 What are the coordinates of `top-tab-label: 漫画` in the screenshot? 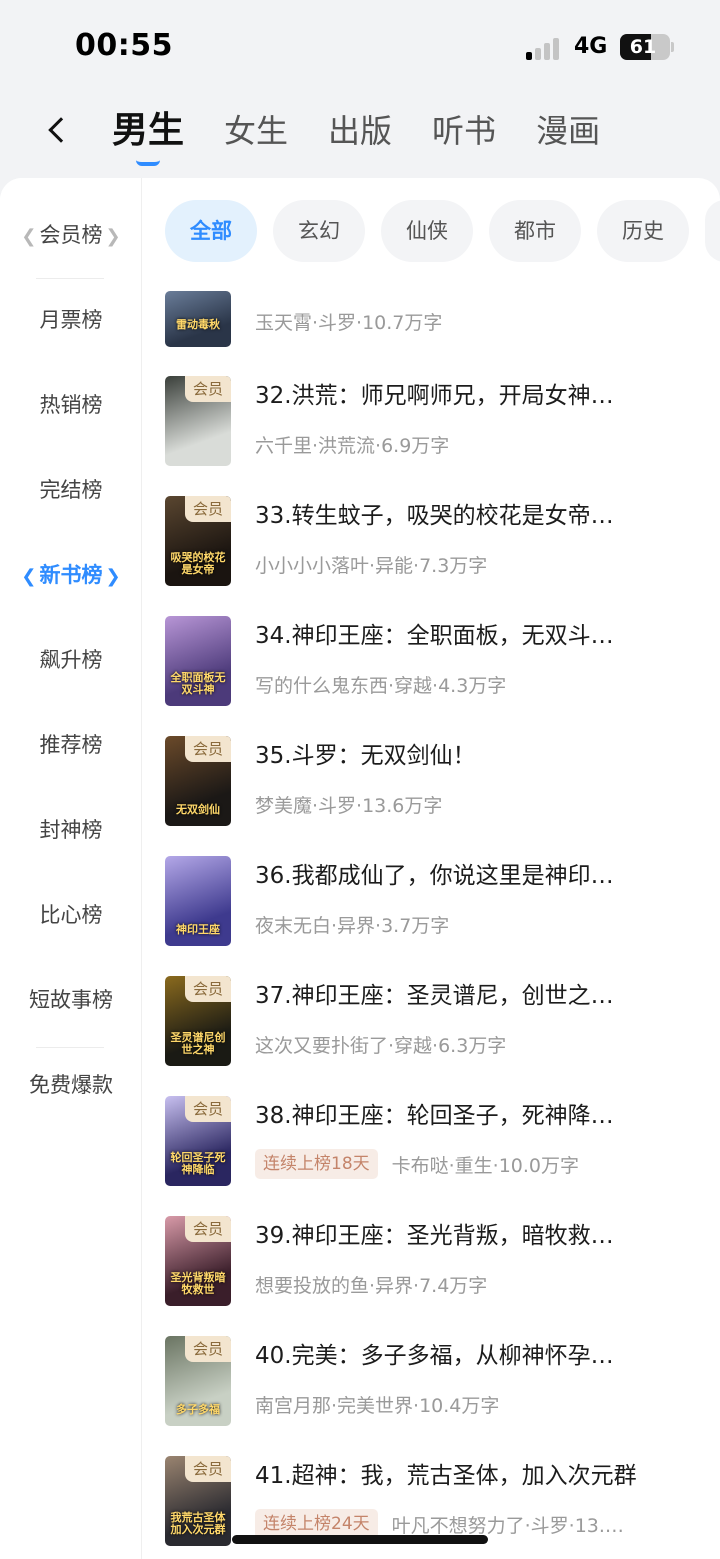 It's located at (568, 131).